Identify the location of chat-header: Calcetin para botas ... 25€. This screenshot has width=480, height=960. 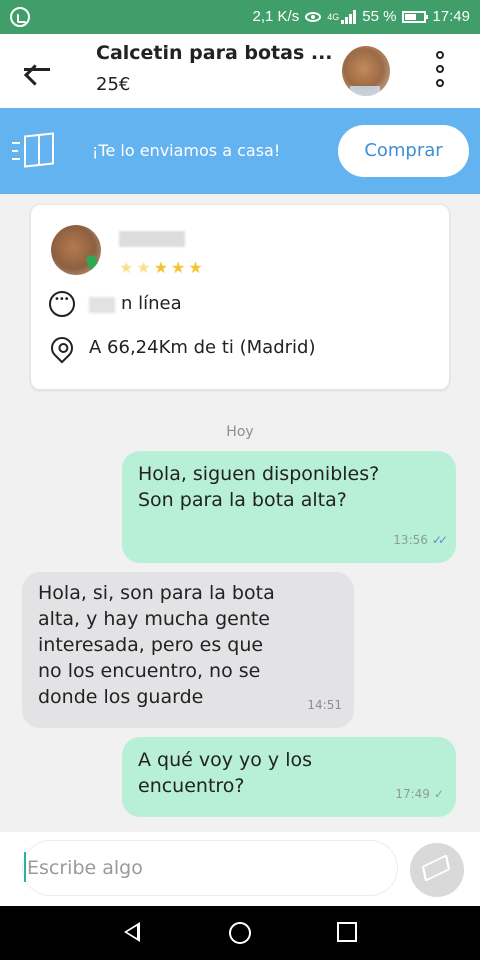
(240, 71).